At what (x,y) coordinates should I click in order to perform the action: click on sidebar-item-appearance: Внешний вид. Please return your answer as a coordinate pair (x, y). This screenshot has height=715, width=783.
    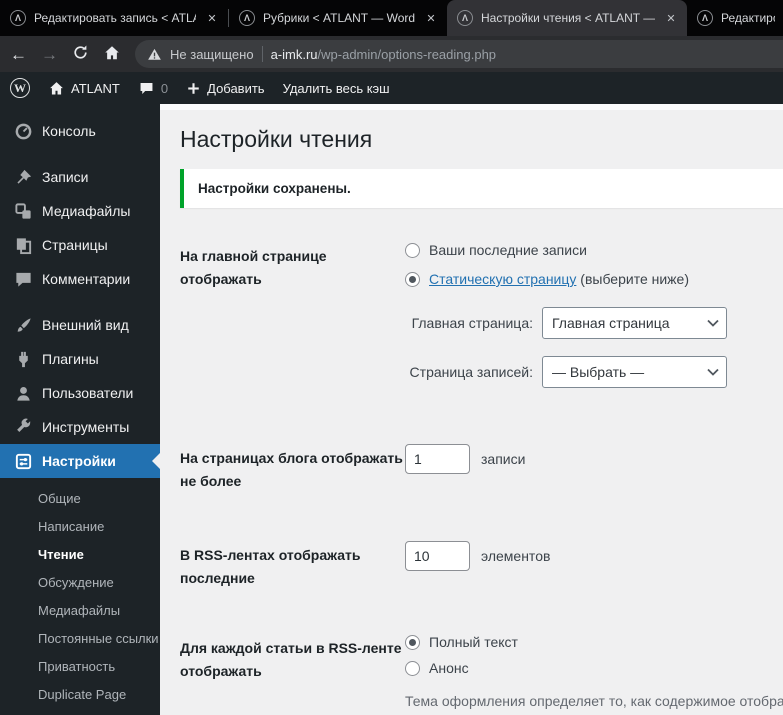
    Looking at the image, I should click on (80, 325).